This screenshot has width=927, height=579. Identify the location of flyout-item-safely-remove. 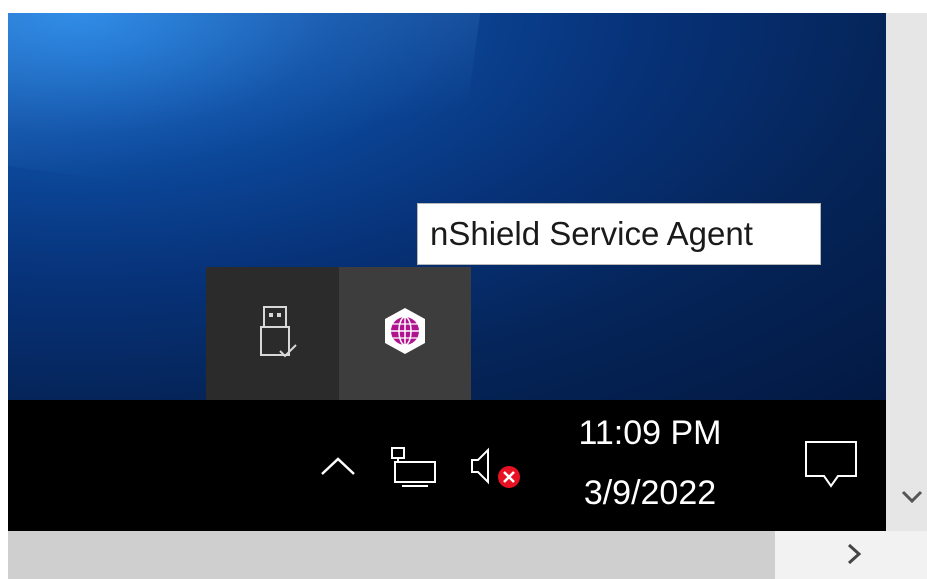
(272, 333).